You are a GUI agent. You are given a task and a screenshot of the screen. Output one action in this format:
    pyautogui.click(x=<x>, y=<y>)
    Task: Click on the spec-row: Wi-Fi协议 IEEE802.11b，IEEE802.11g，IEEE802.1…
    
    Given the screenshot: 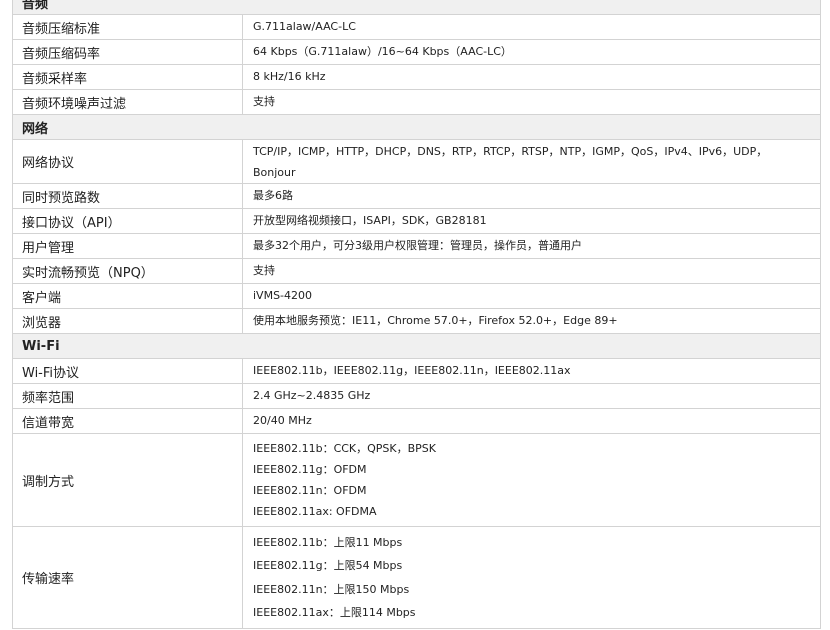 What is the action you would take?
    pyautogui.click(x=416, y=371)
    